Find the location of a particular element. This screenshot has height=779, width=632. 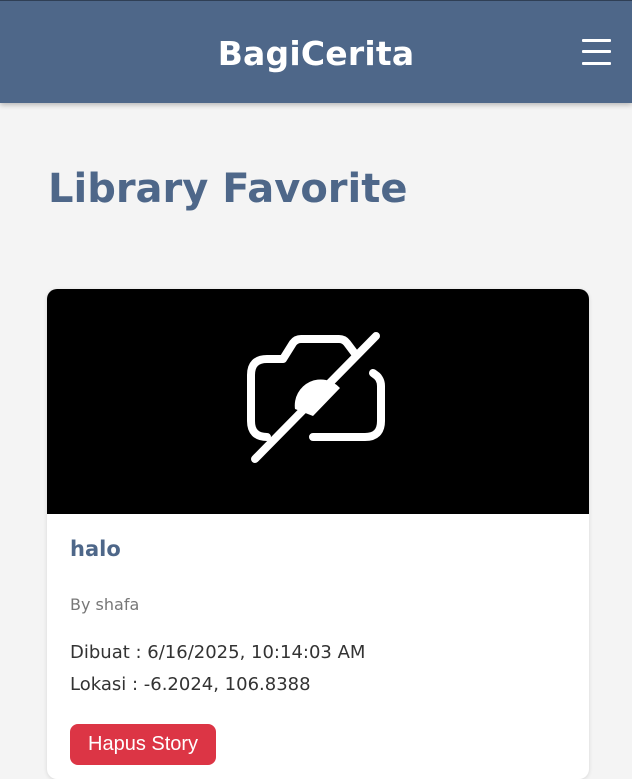

page-title: Library Favorite is located at coordinates (228, 189).